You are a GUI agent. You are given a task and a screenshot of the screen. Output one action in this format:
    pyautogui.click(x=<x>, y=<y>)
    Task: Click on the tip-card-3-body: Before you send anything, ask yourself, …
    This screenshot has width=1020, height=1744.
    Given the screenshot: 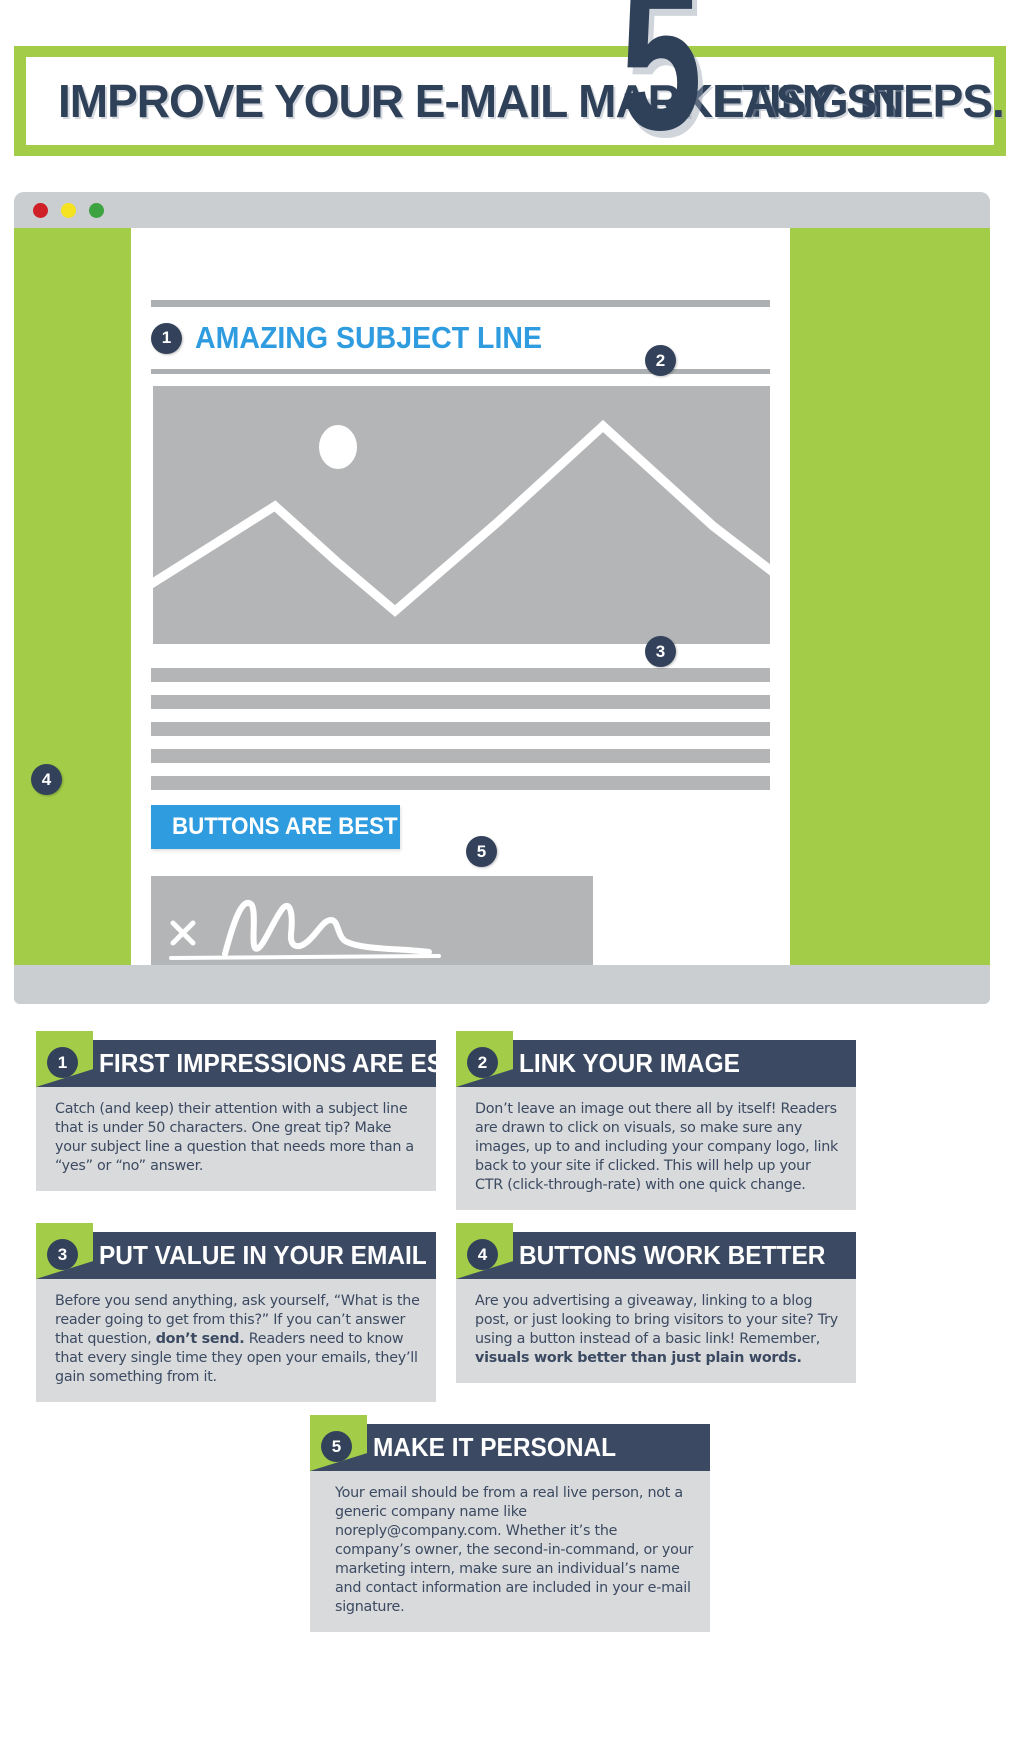 What is the action you would take?
    pyautogui.click(x=236, y=1340)
    